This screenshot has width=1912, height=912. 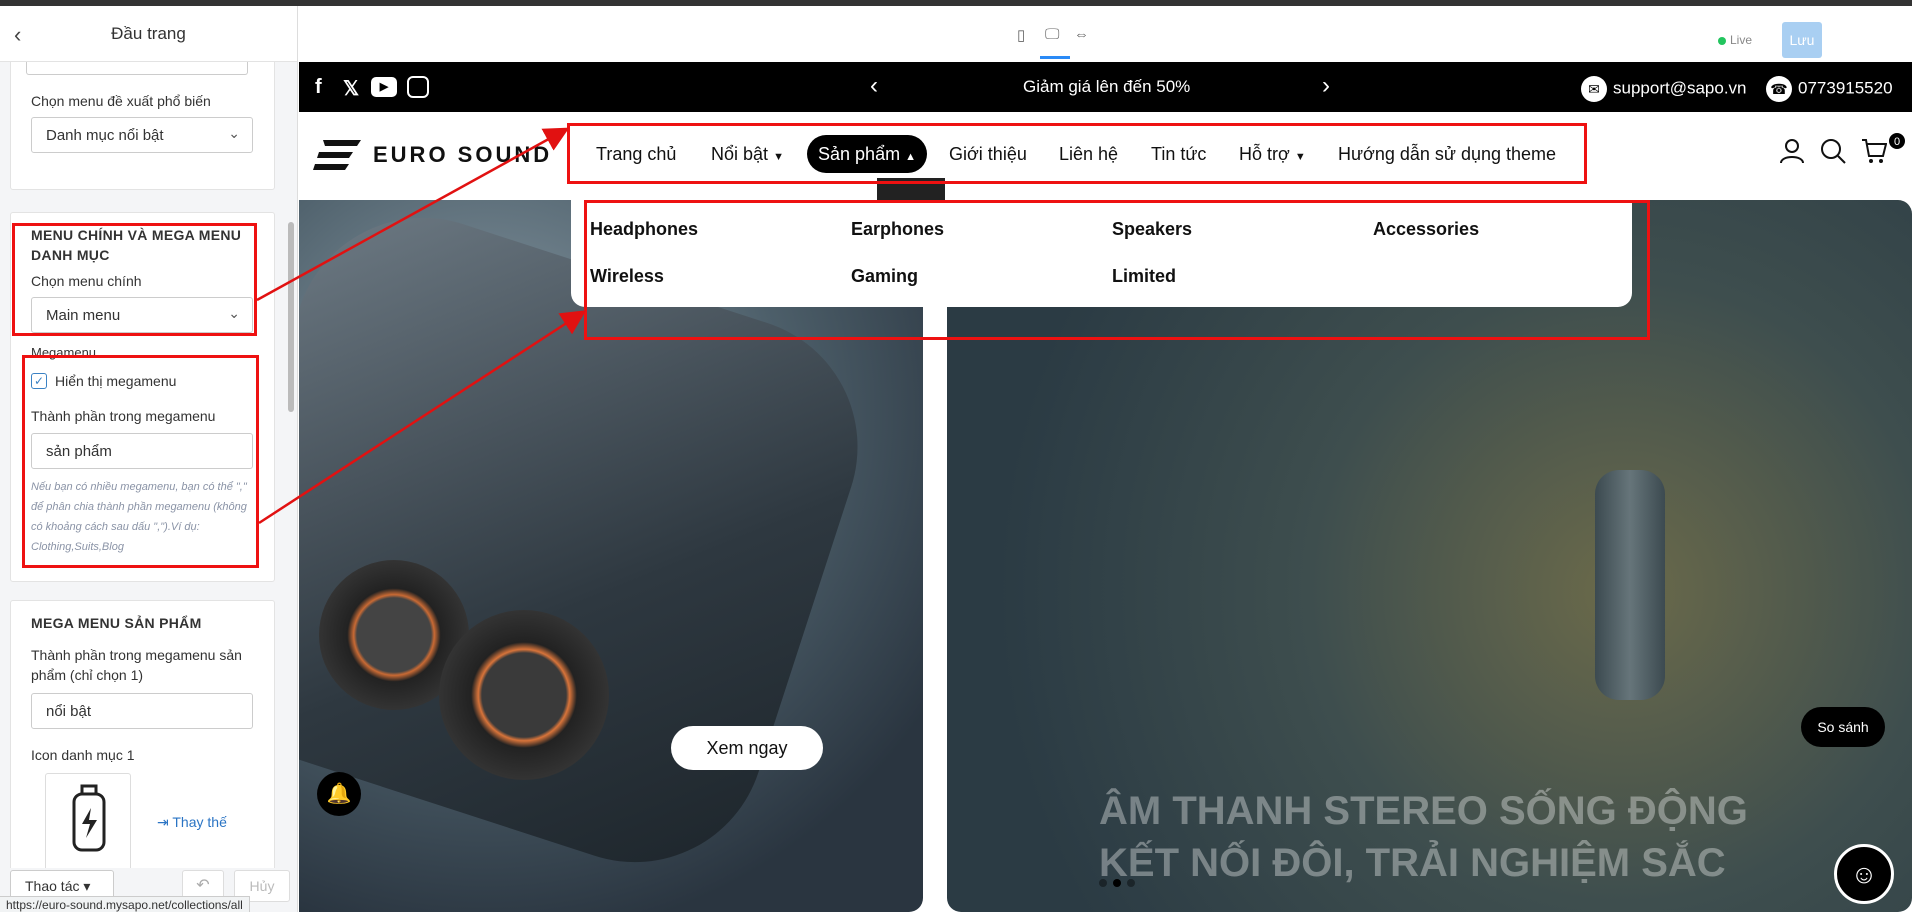 I want to click on search-icon, so click(x=1833, y=154).